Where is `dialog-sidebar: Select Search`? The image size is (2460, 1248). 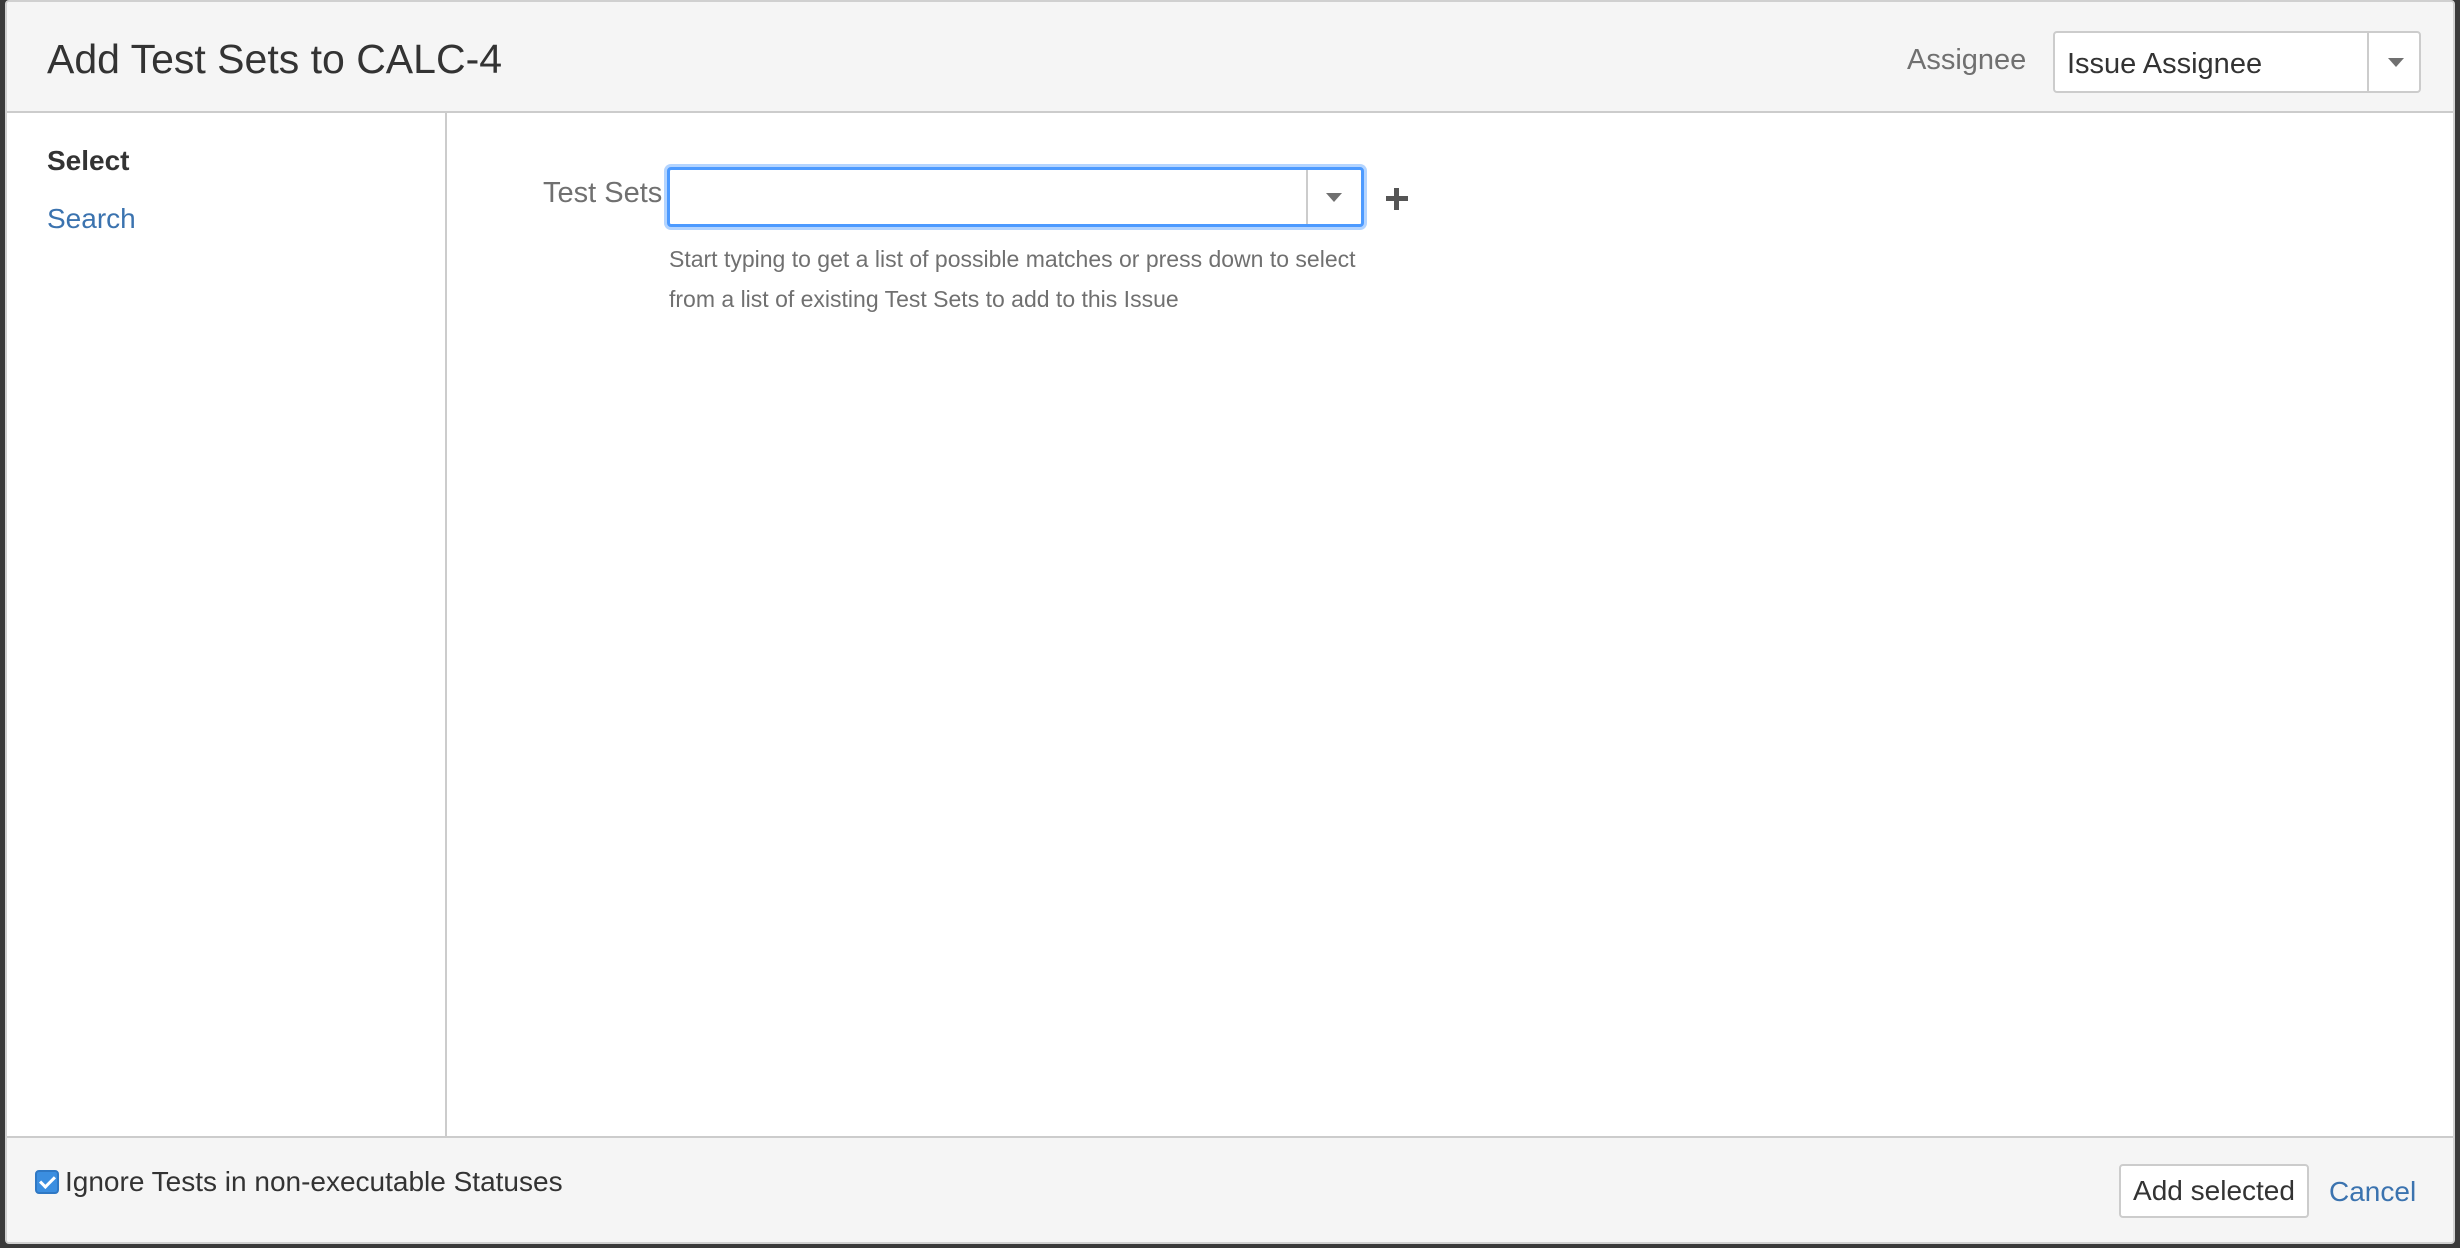 dialog-sidebar: Select Search is located at coordinates (227, 625).